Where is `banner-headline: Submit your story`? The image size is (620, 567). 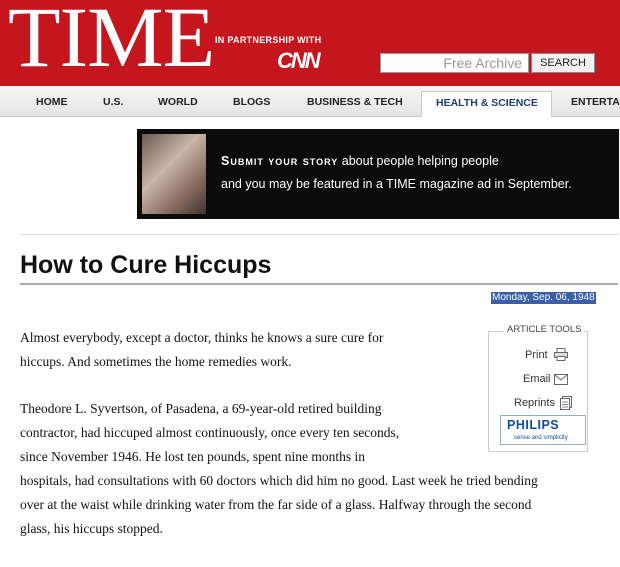 banner-headline: Submit your story is located at coordinates (280, 161).